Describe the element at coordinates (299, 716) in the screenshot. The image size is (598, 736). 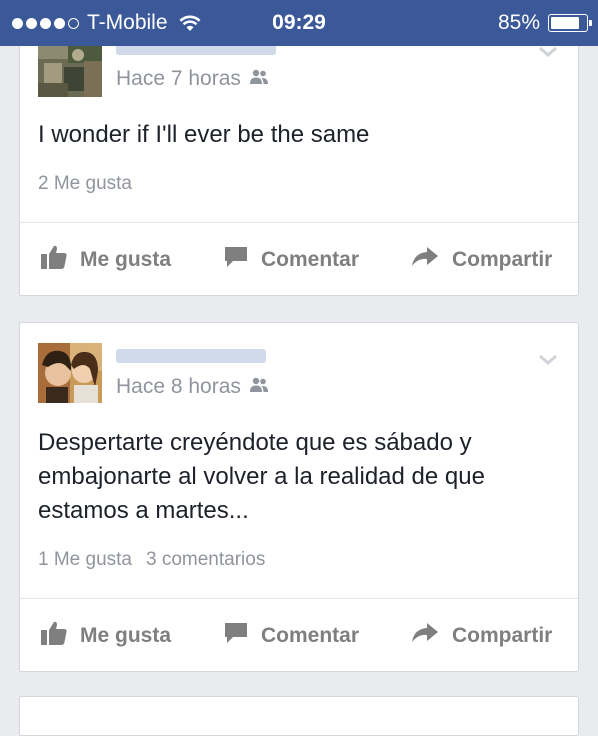
I see `post-card` at that location.